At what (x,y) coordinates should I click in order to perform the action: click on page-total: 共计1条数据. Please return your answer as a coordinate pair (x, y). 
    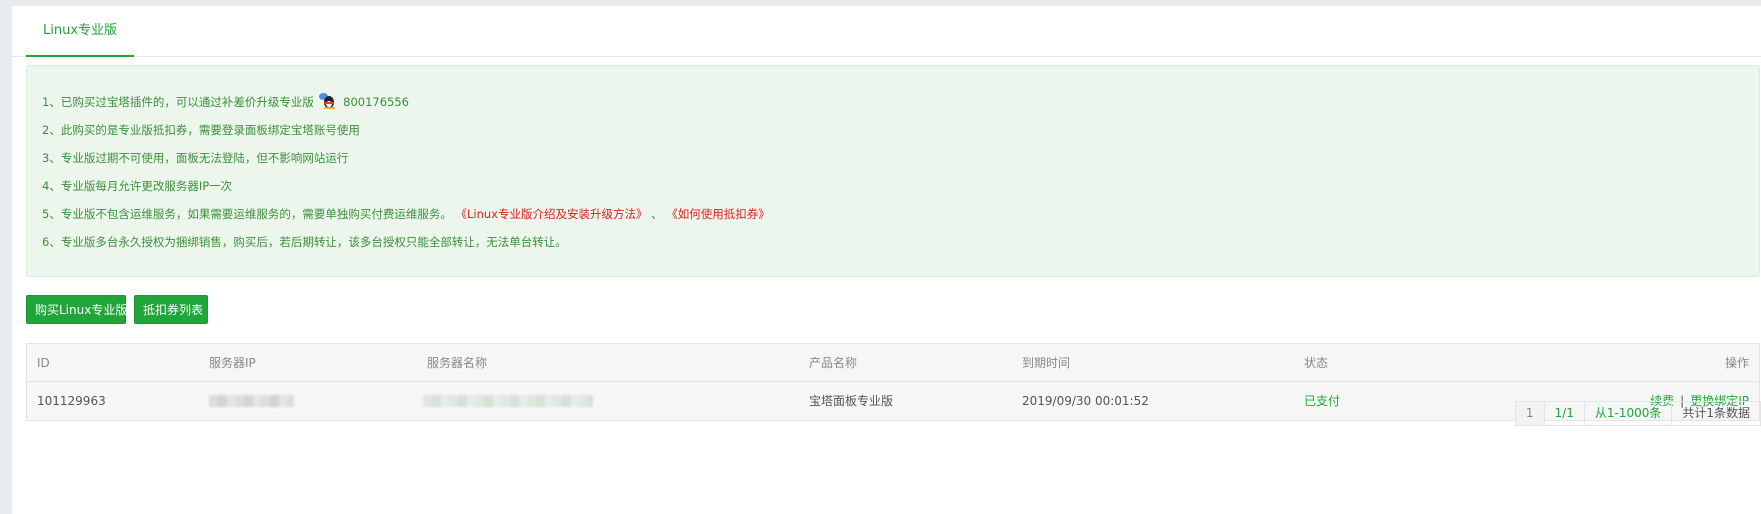
    Looking at the image, I should click on (1715, 413).